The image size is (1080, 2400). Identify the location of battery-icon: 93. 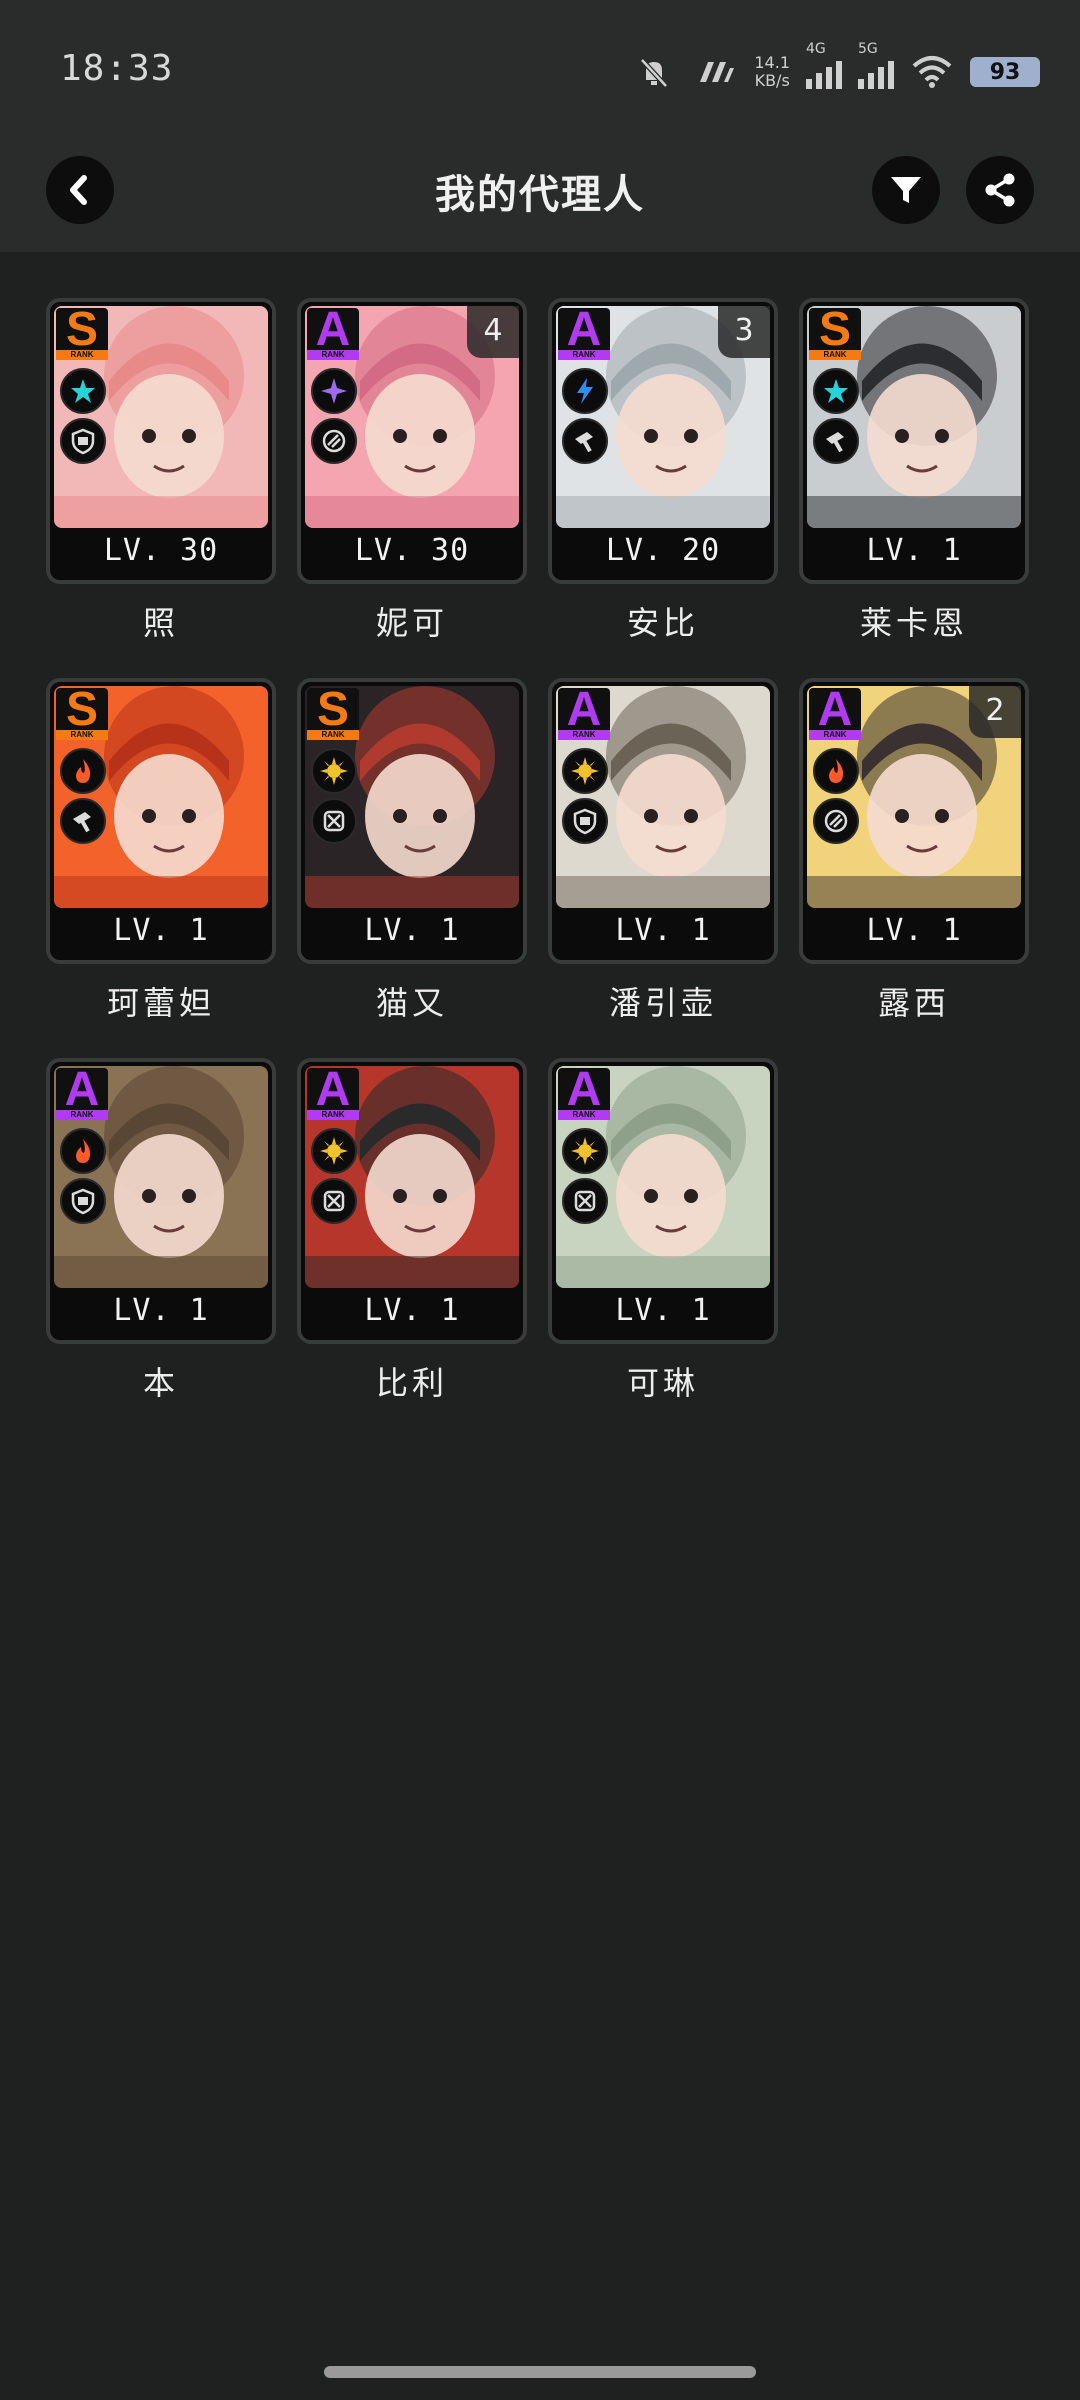
(1005, 72).